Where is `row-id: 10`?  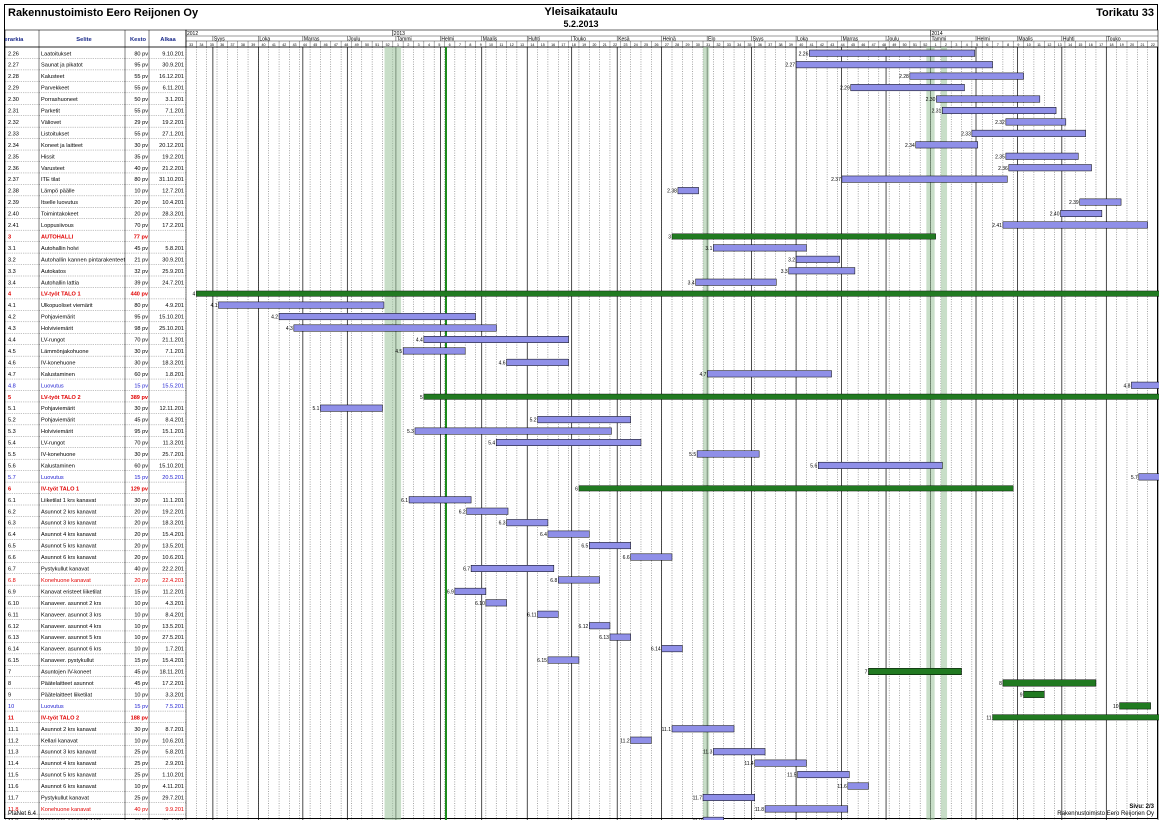
row-id: 10 is located at coordinates (11, 707).